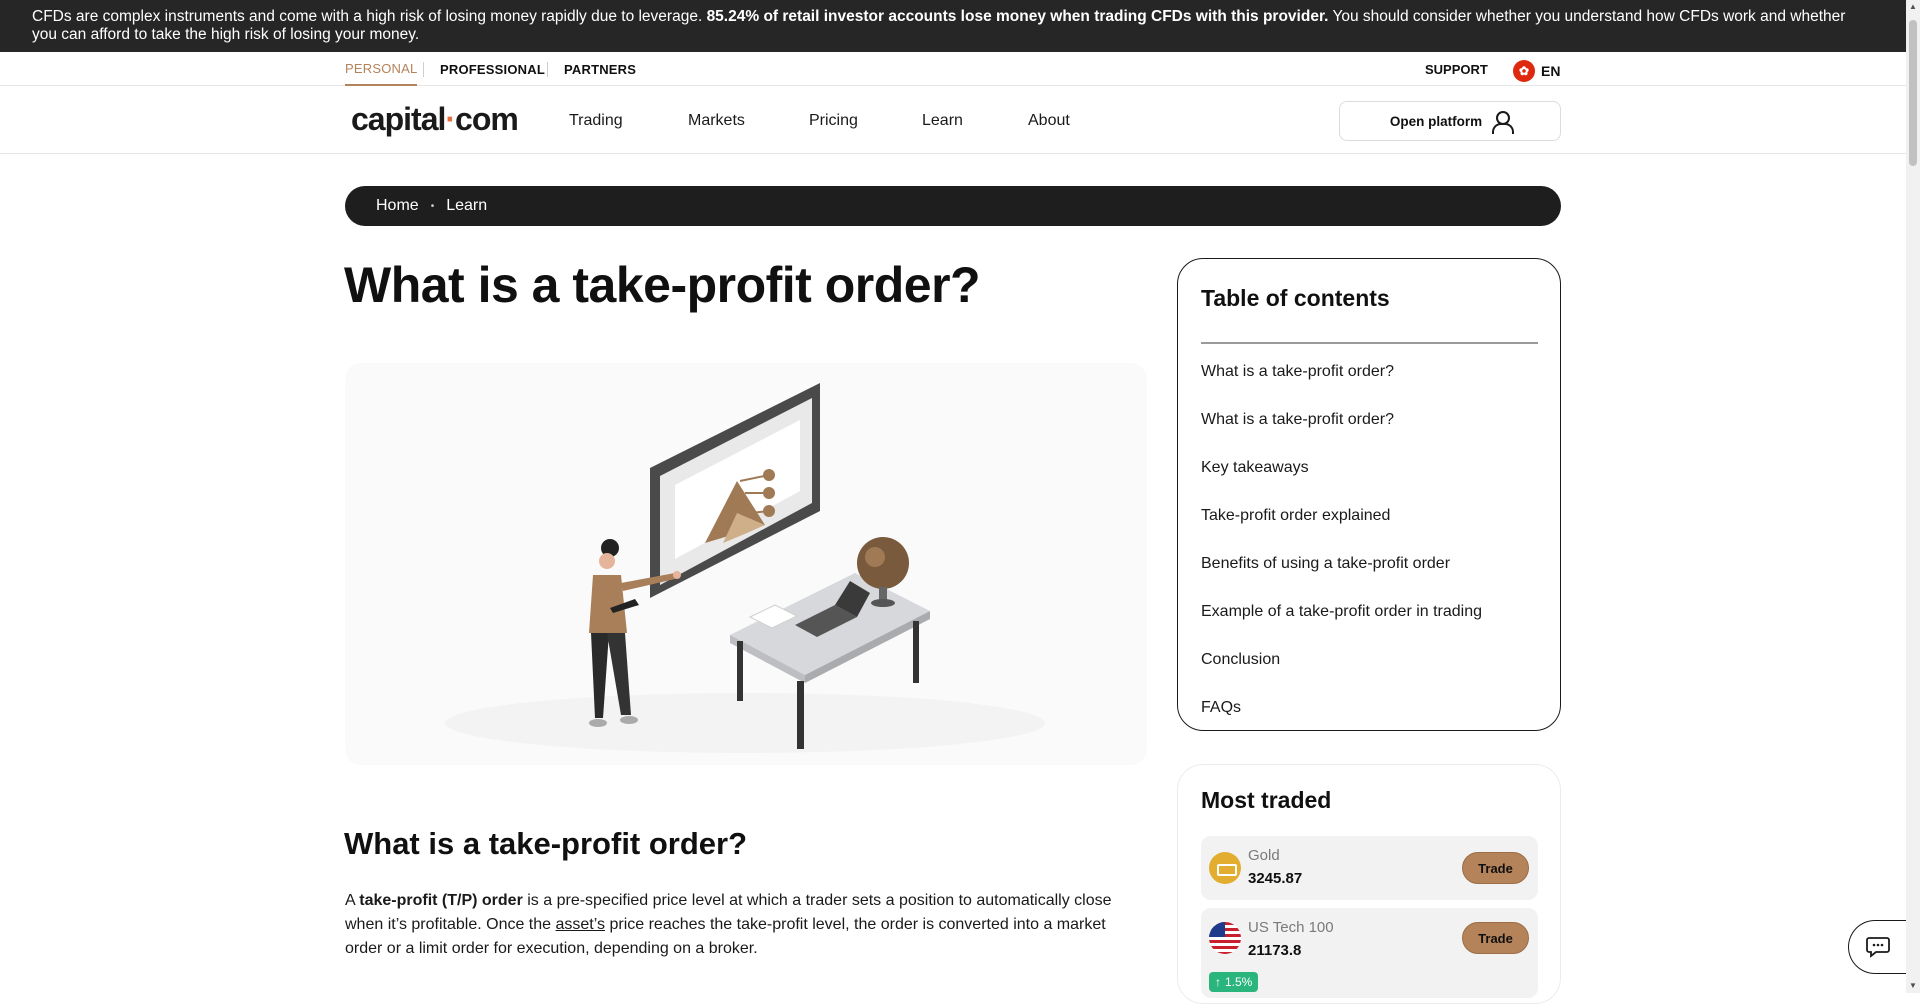 The width and height of the screenshot is (1920, 1004). What do you see at coordinates (833, 120) in the screenshot?
I see `nav-item-pricing: Pricing` at bounding box center [833, 120].